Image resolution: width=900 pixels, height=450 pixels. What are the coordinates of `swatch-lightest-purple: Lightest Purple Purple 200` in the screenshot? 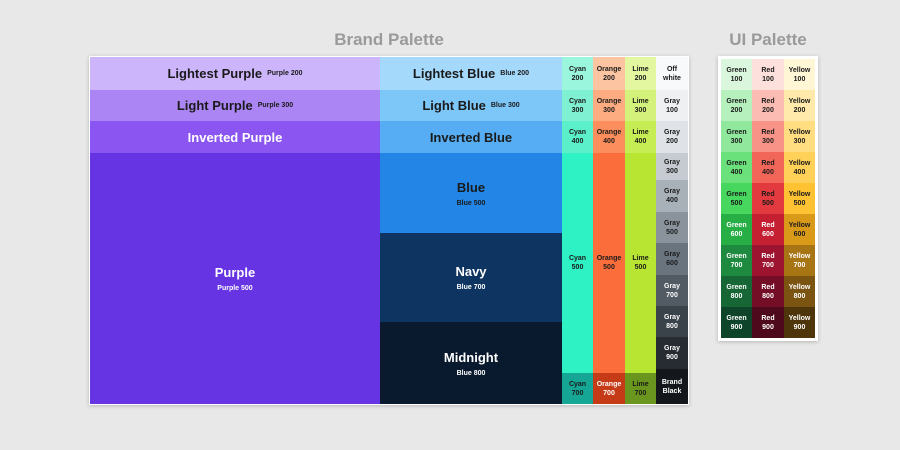 It's located at (235, 73).